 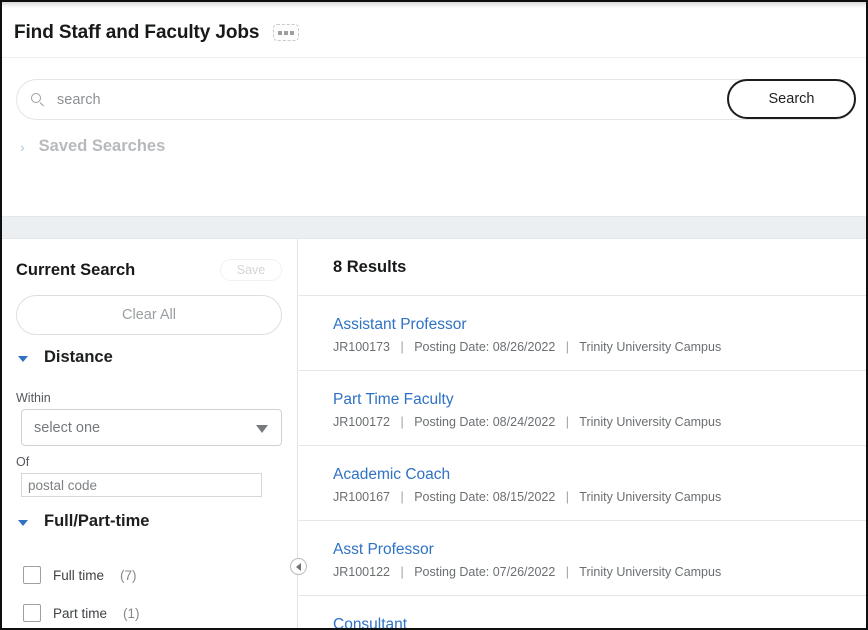 What do you see at coordinates (361, 497) in the screenshot?
I see `result-id: JR100167` at bounding box center [361, 497].